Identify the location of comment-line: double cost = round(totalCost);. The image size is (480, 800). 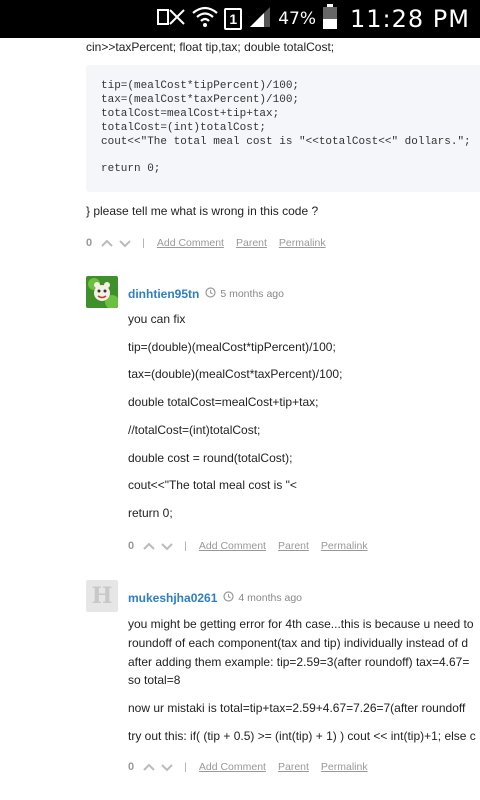
(210, 458).